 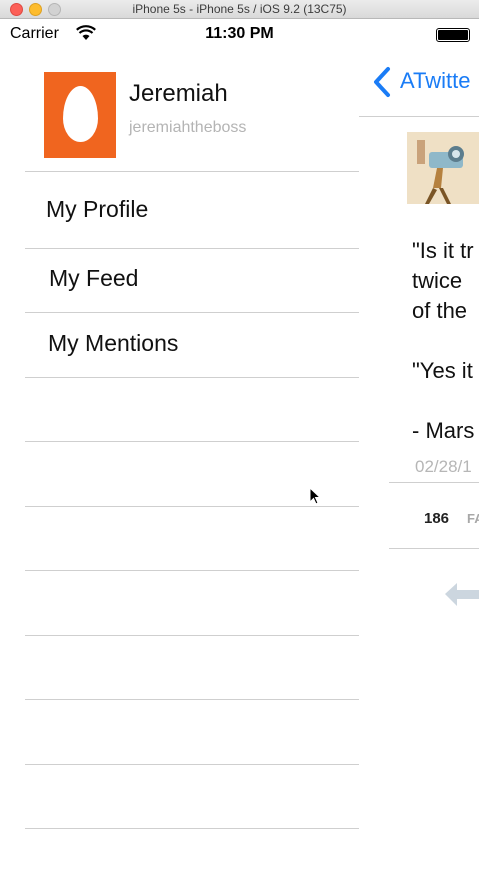 I want to click on status-bar: Carrier 11:30 PM, so click(x=239, y=35).